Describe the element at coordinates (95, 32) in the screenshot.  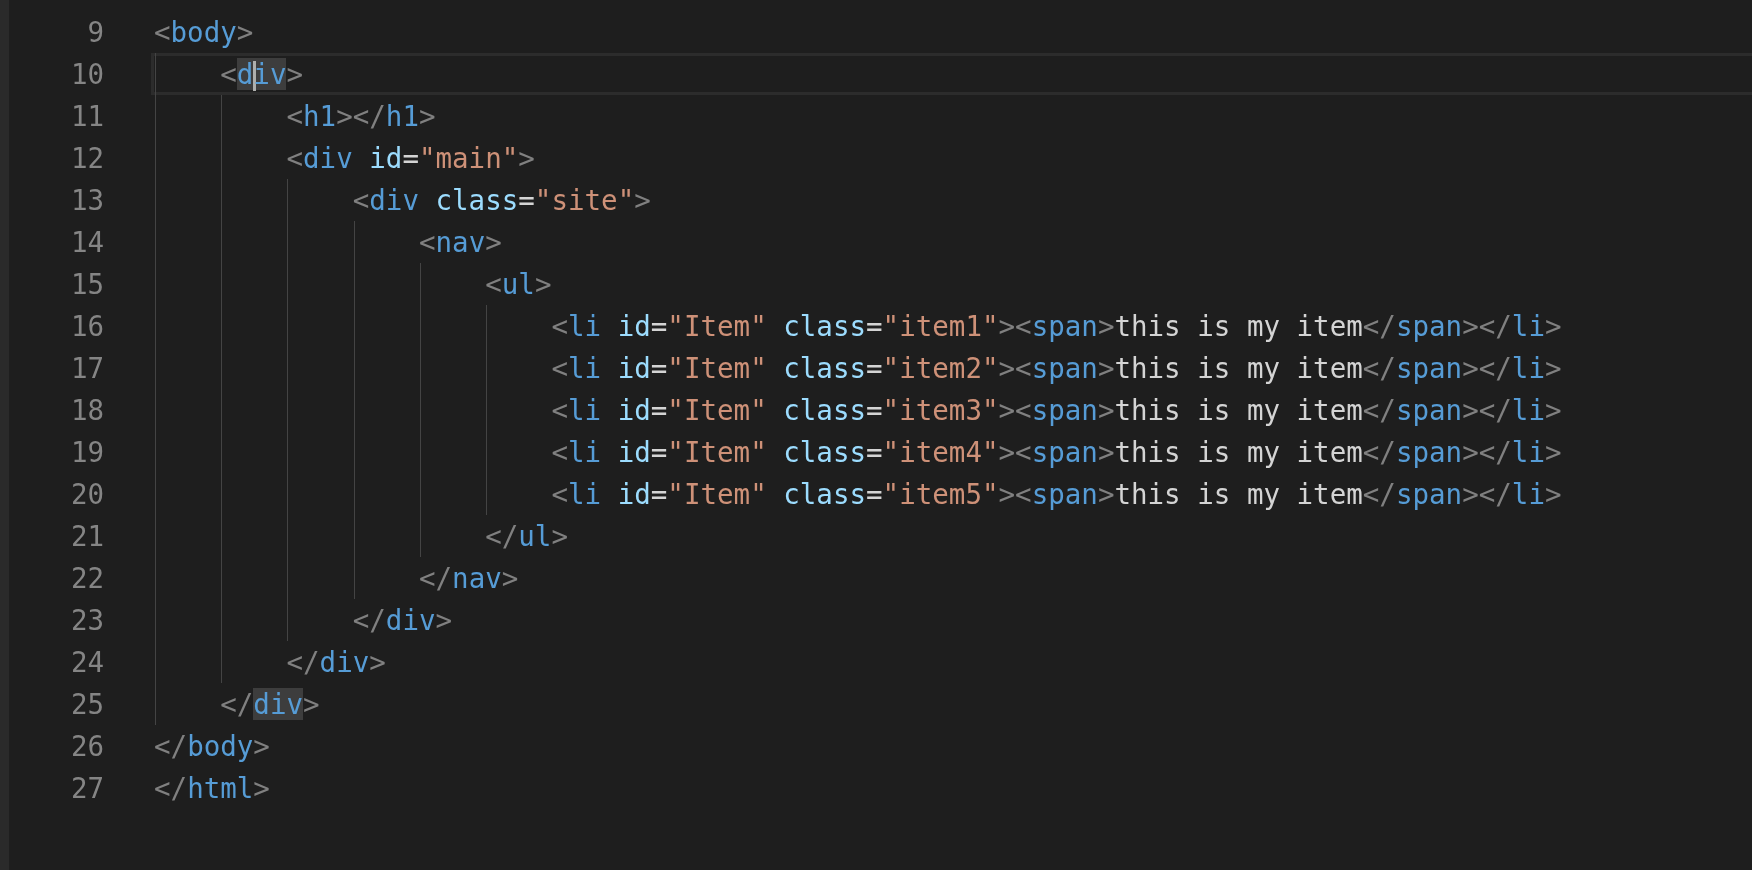
I see `line-number: 9` at that location.